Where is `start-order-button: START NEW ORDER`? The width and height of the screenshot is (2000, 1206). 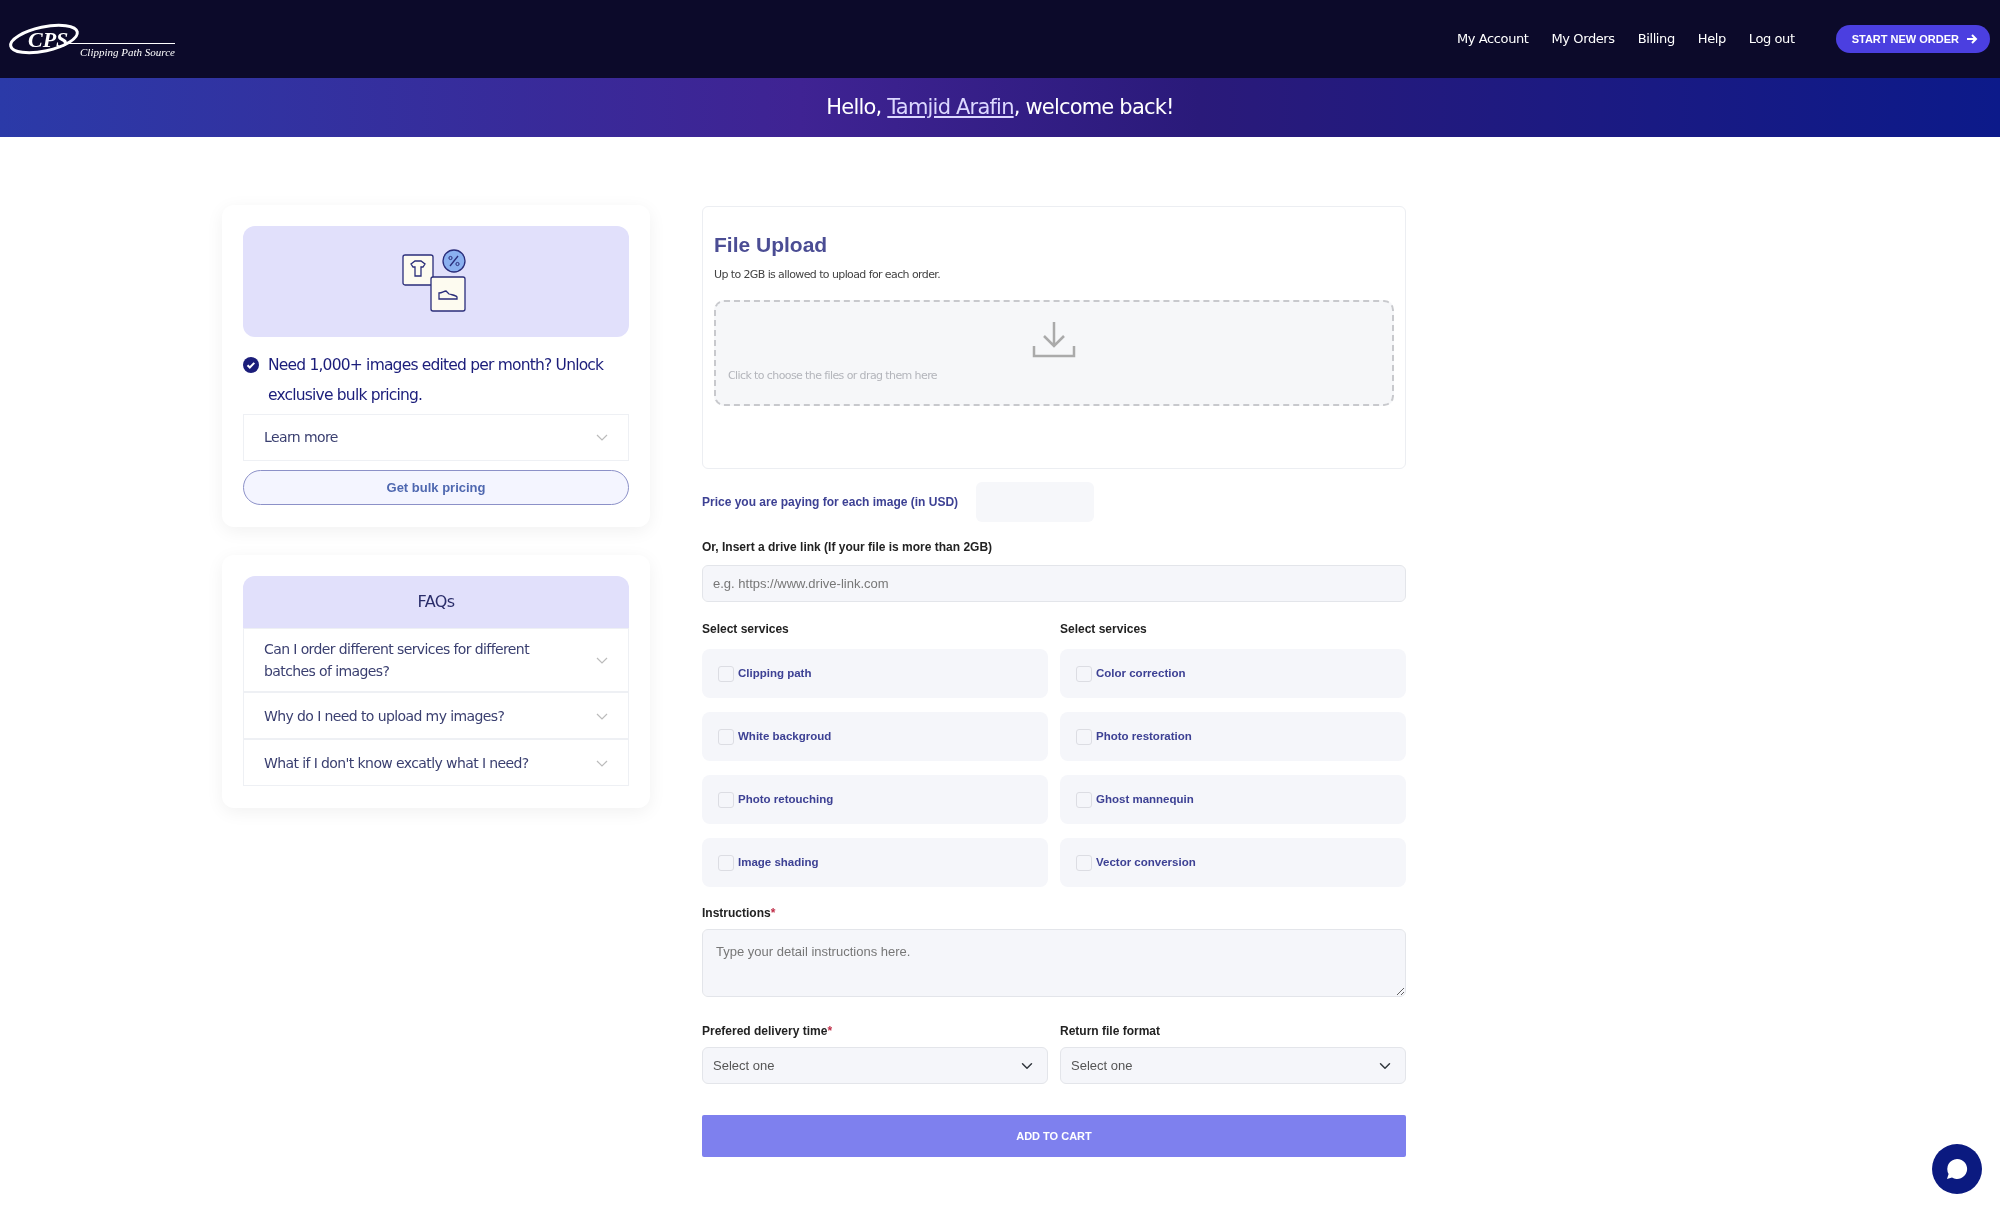
start-order-button: START NEW ORDER is located at coordinates (1912, 39).